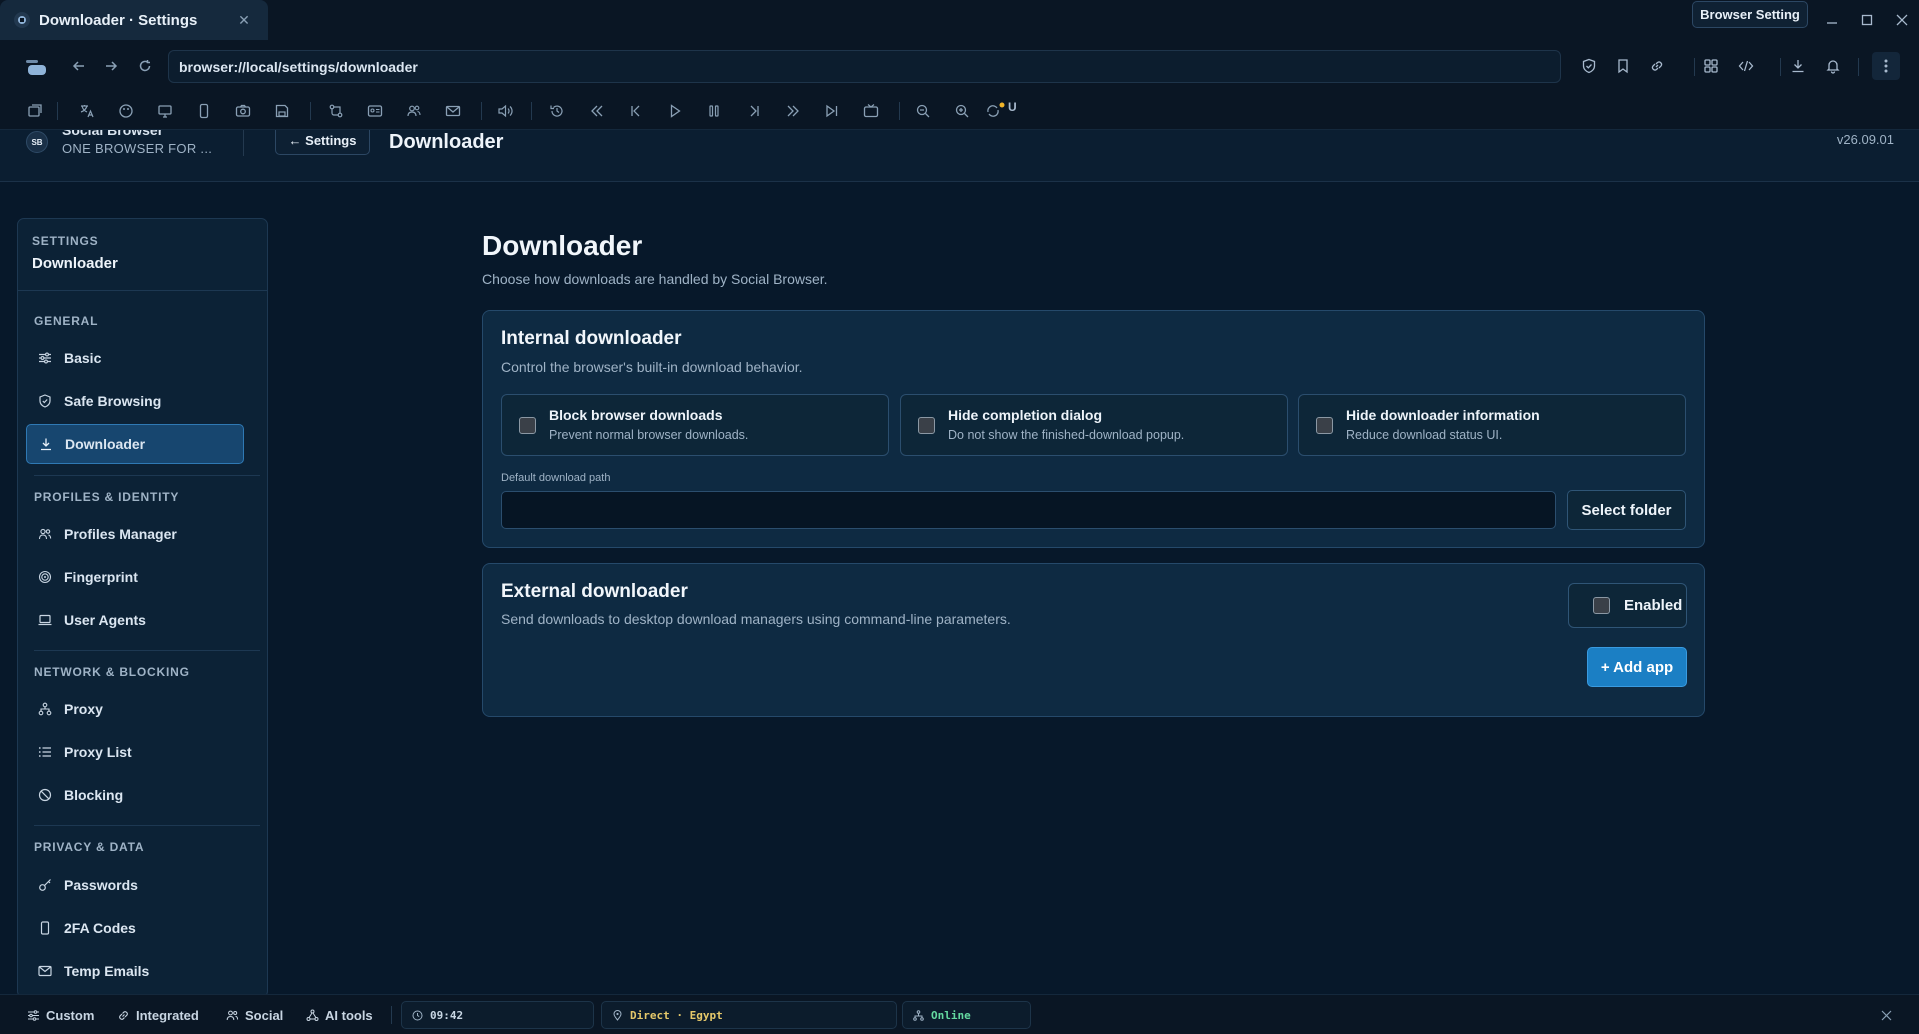 Image resolution: width=1919 pixels, height=1034 pixels. I want to click on sidebar-item-profiles-manager: Profiles Manager, so click(135, 534).